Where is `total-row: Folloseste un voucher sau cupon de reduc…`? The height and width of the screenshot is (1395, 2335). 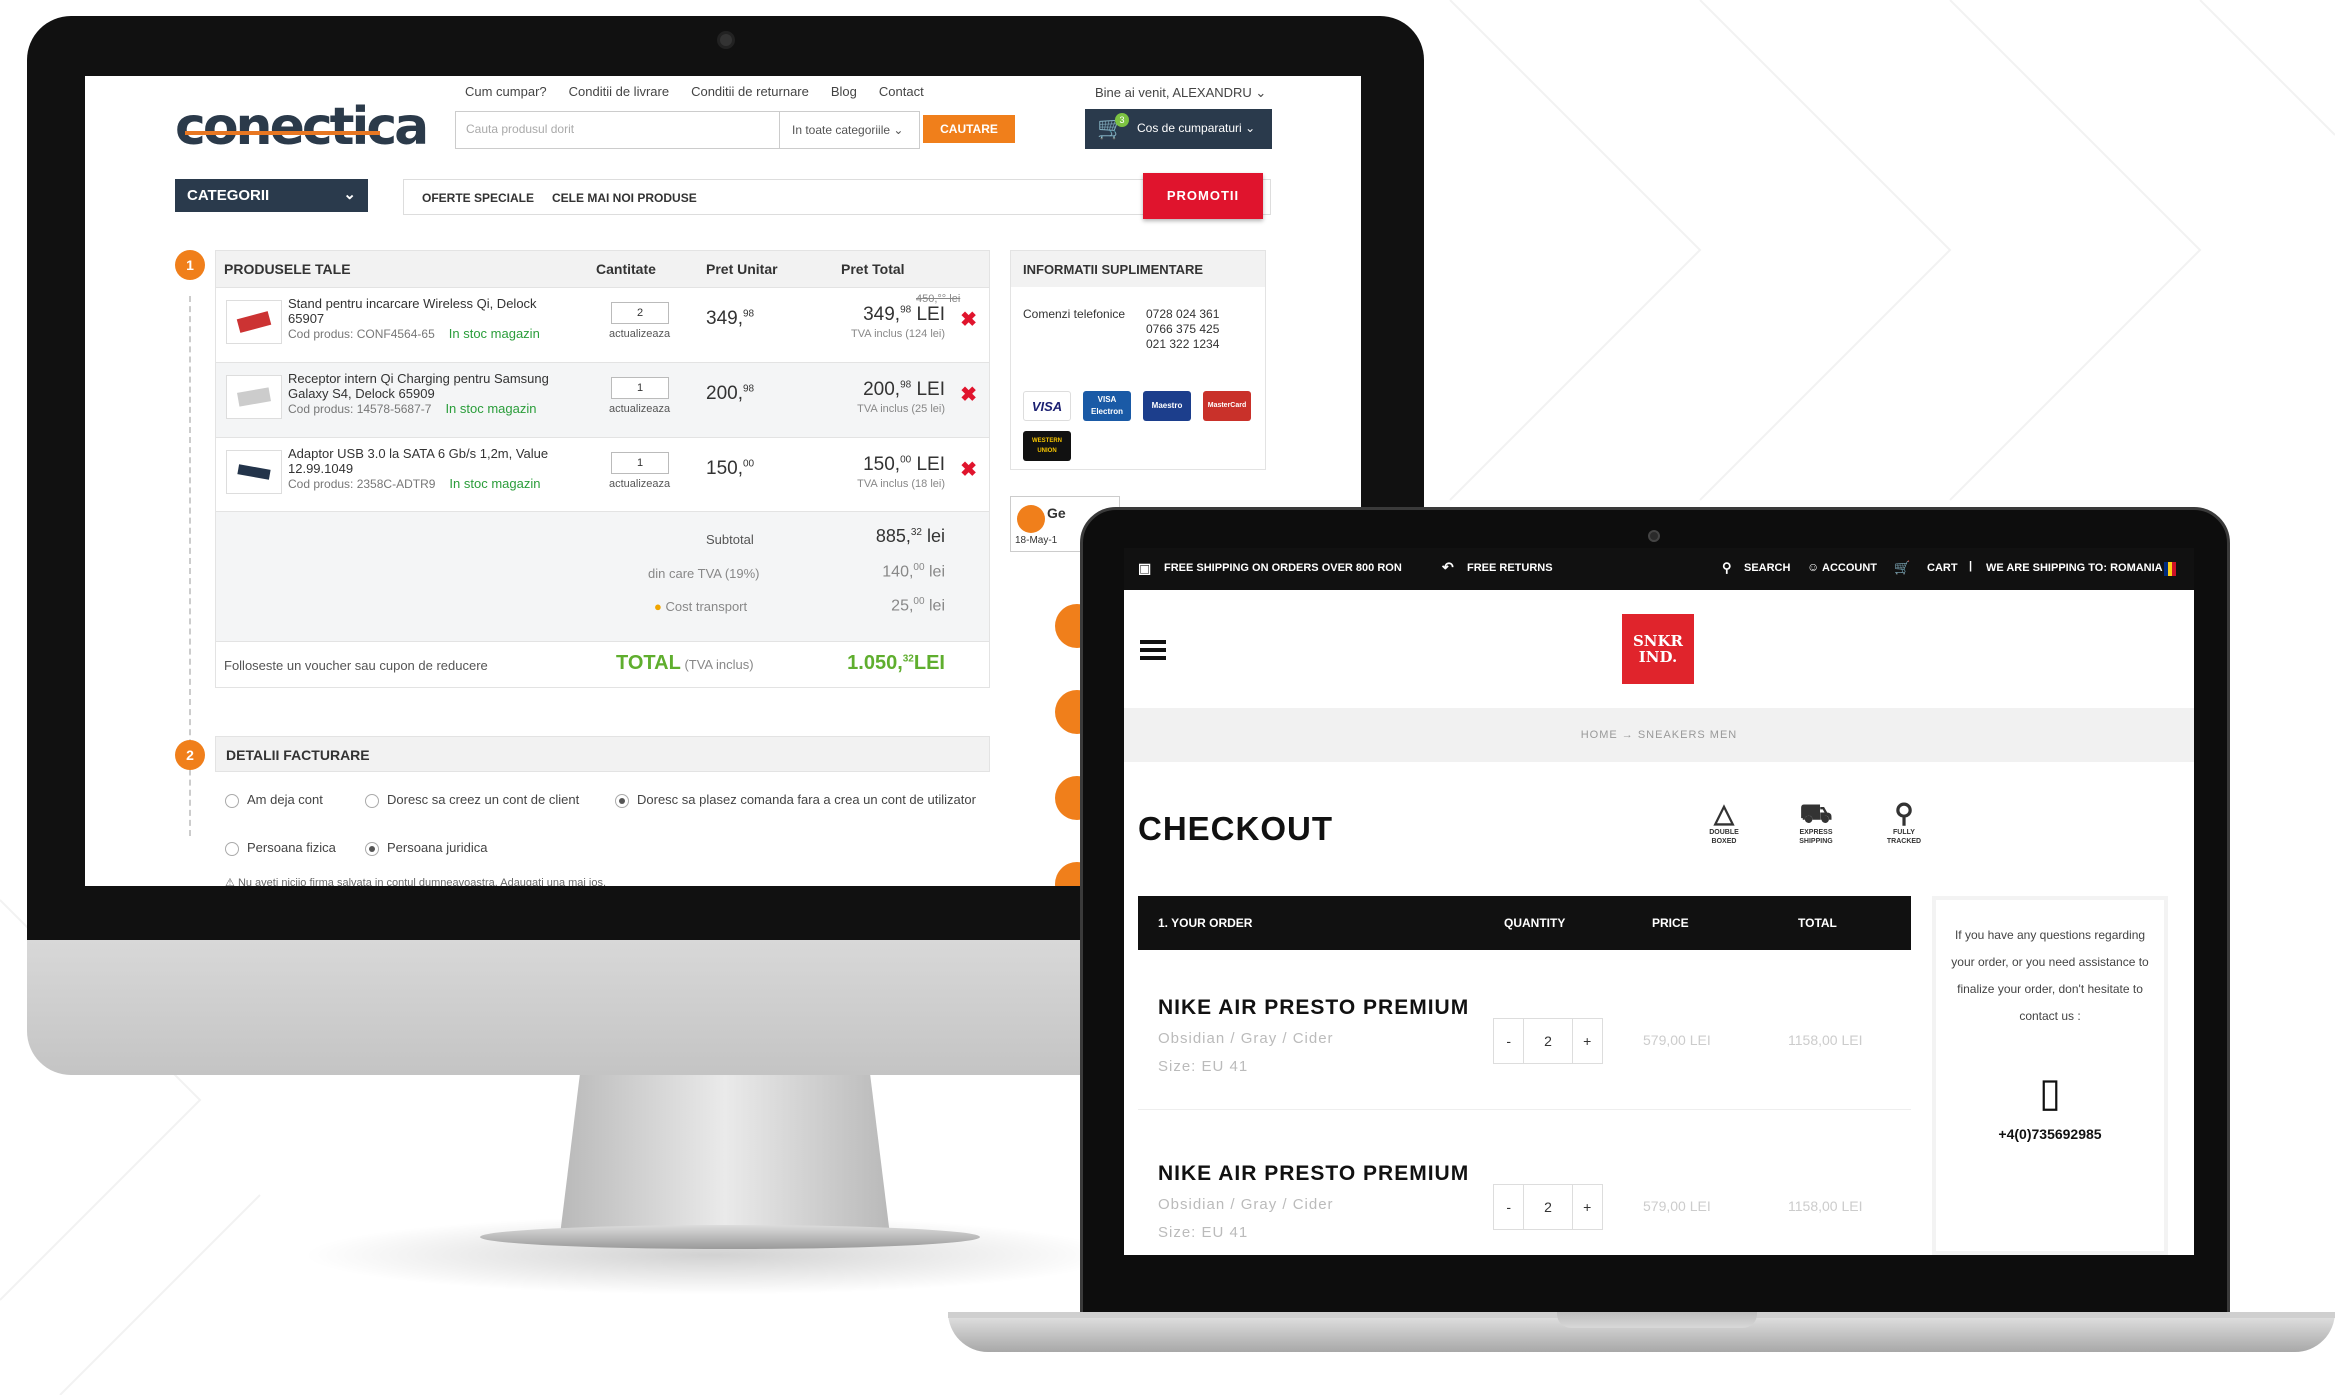 total-row: Folloseste un voucher sau cupon de reduc… is located at coordinates (602, 664).